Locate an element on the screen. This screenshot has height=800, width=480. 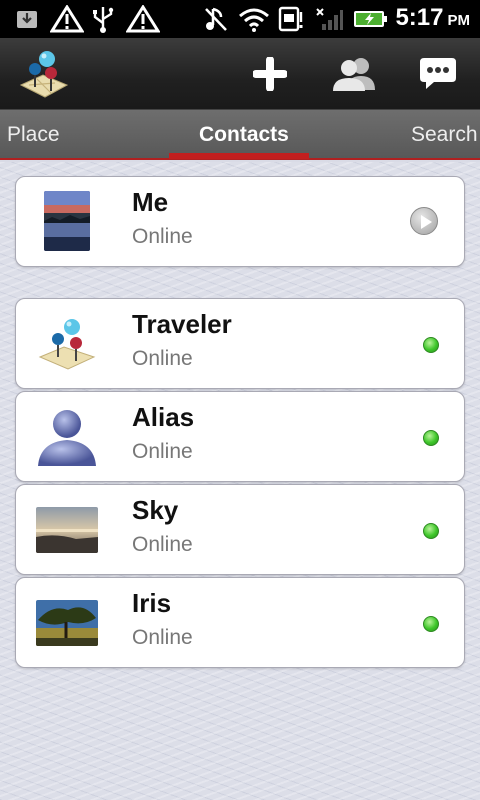
clock: 5:17 PM is located at coordinates (432, 19).